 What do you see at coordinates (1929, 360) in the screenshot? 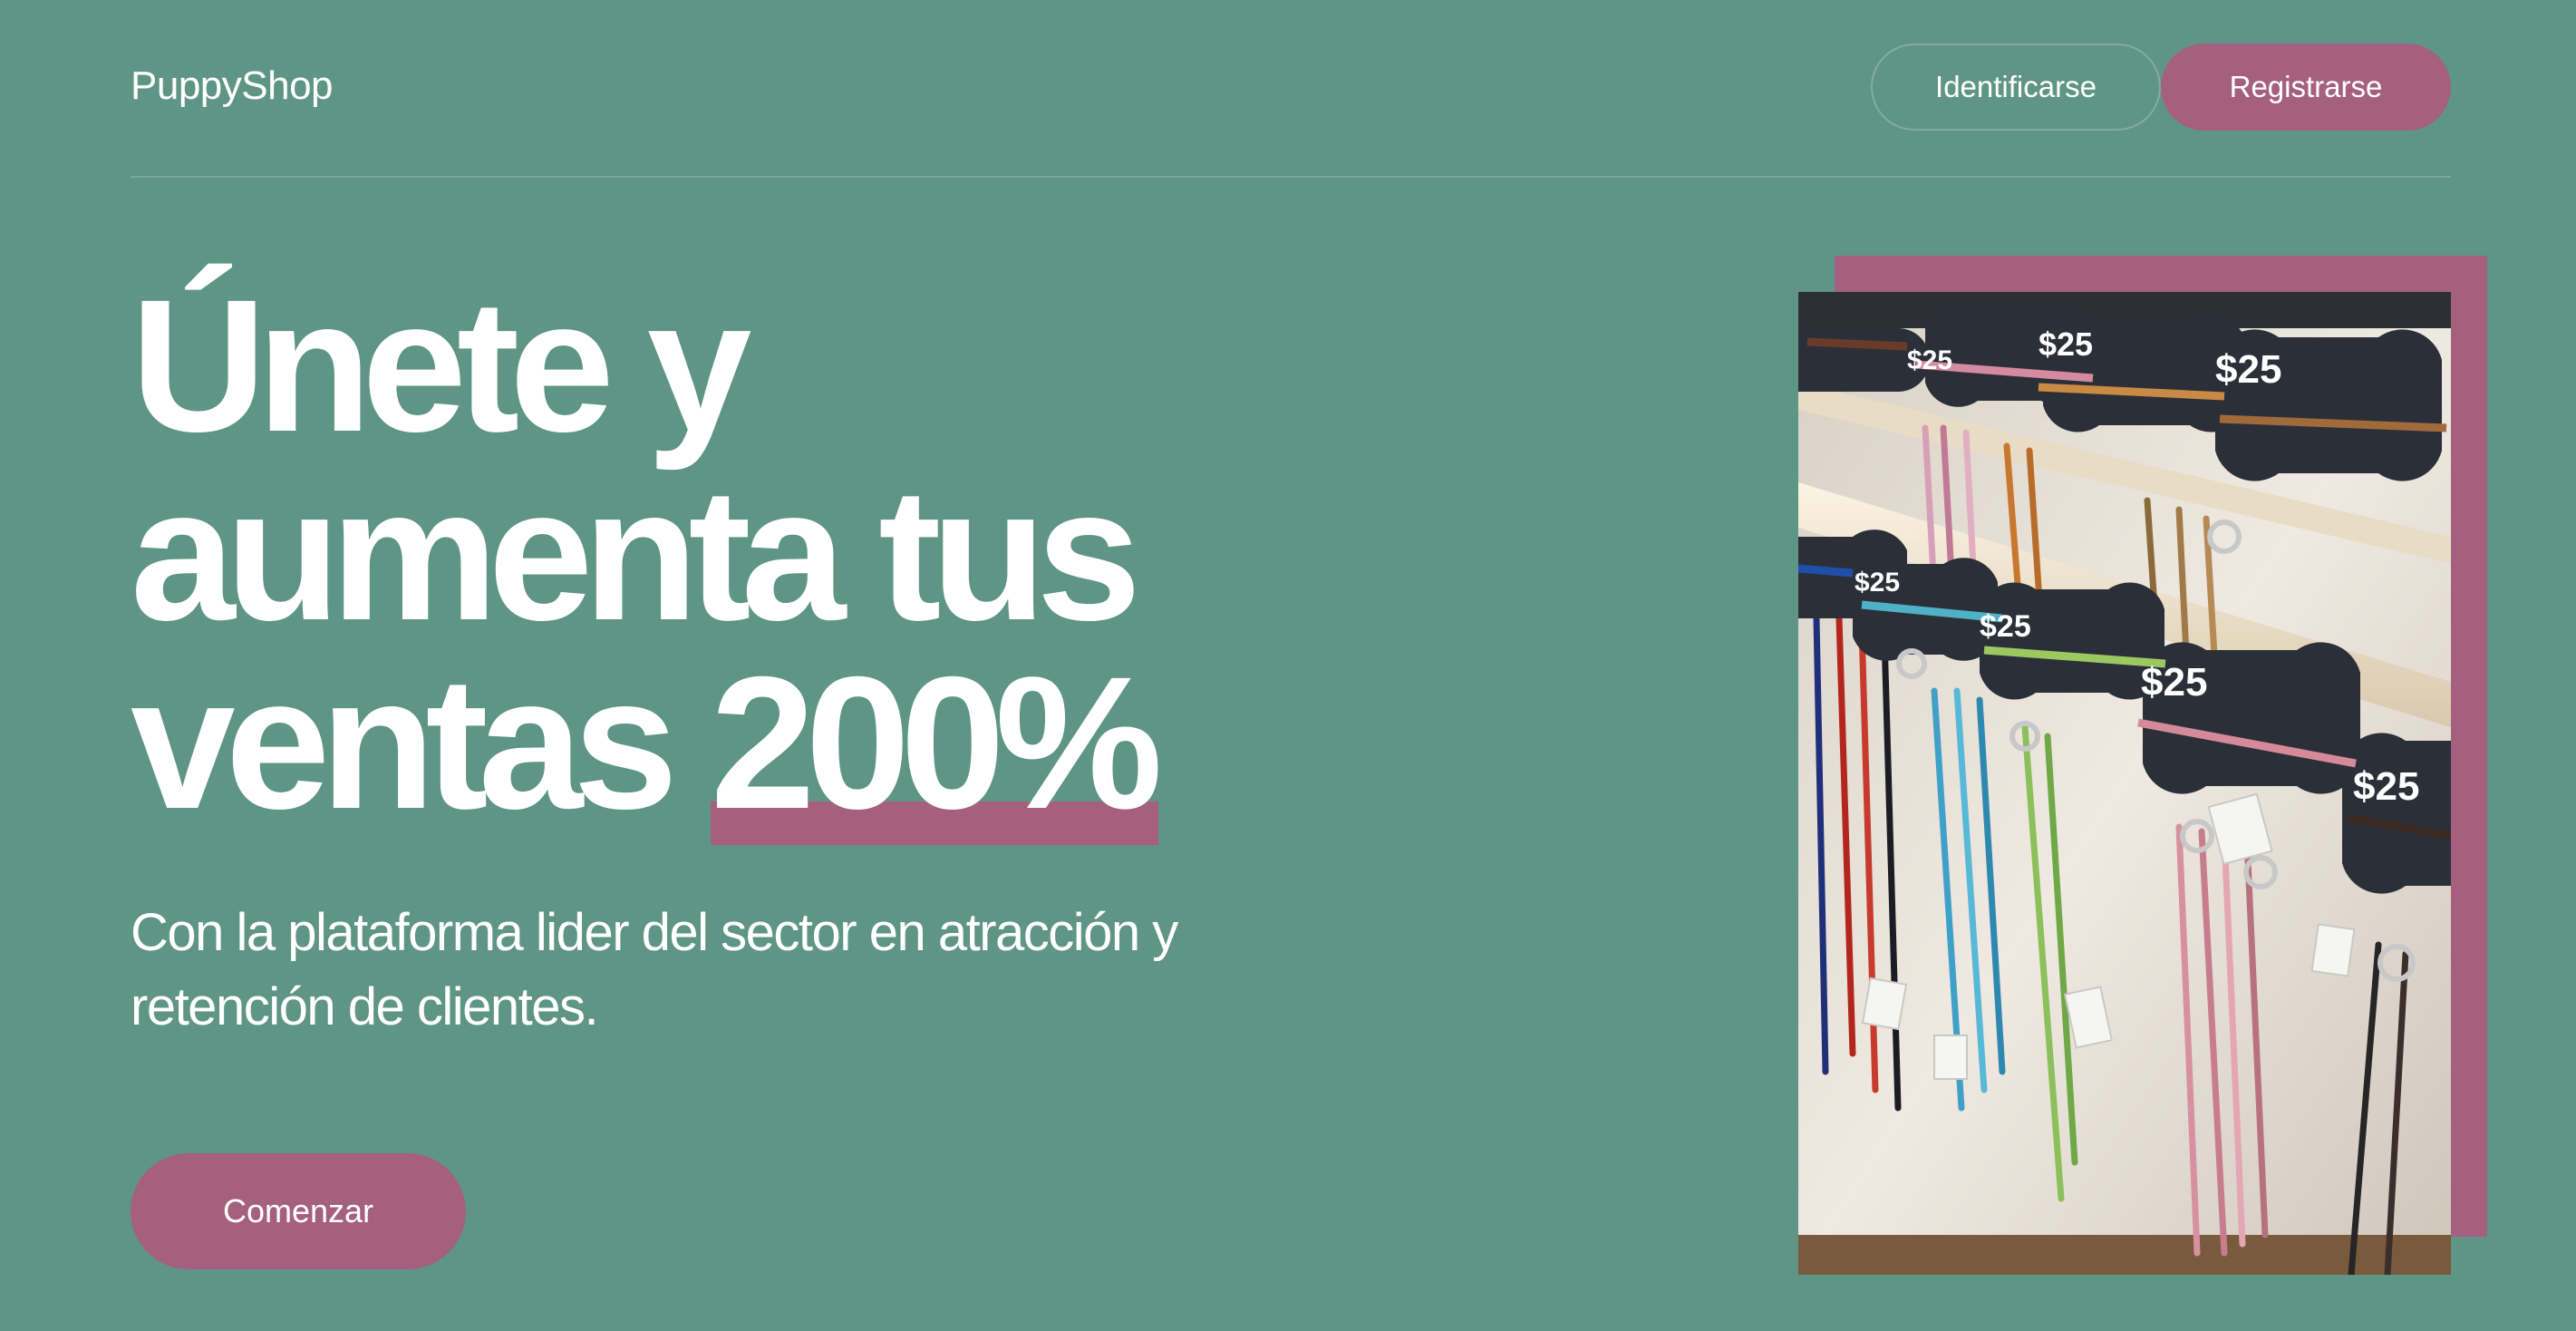
I see `price-tag-1: $25` at bounding box center [1929, 360].